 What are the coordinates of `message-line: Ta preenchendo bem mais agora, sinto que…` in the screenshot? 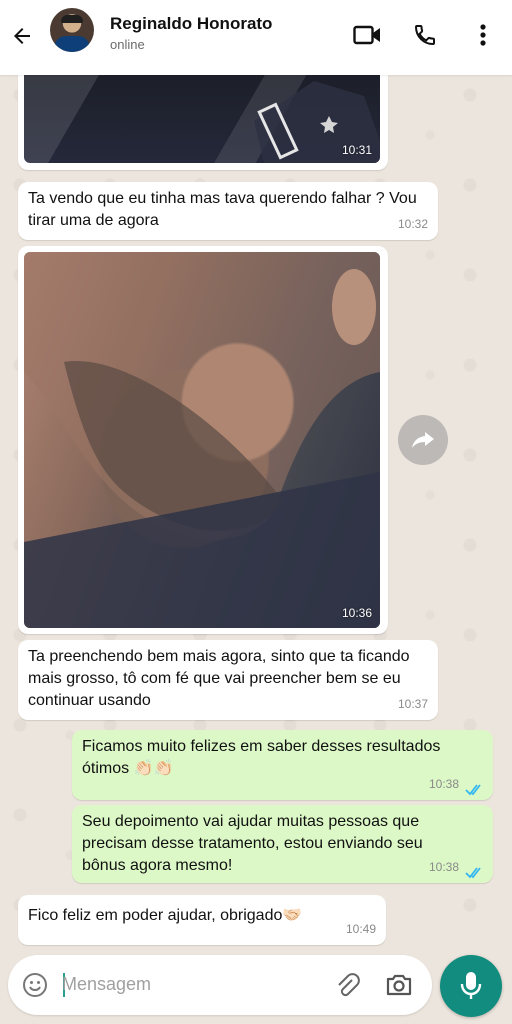 It's located at (219, 656).